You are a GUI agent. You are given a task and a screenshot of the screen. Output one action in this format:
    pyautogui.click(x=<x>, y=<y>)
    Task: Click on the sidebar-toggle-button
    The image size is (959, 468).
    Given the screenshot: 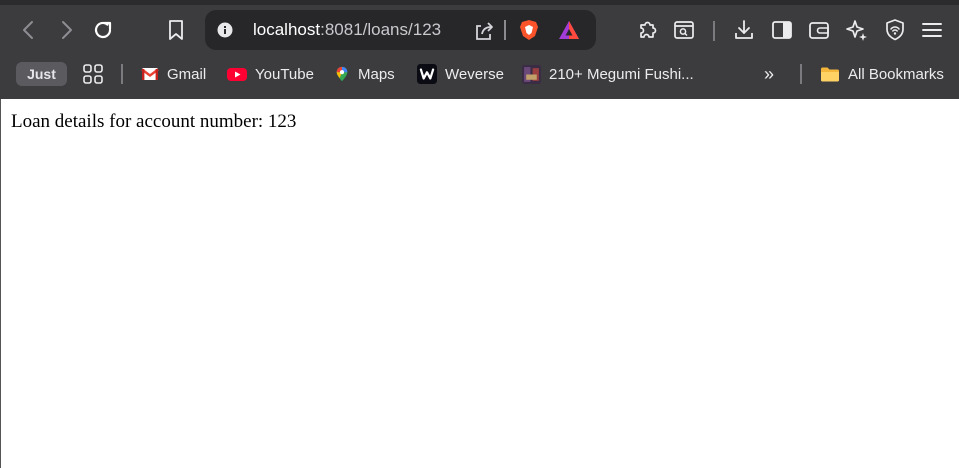 What is the action you would take?
    pyautogui.click(x=782, y=30)
    